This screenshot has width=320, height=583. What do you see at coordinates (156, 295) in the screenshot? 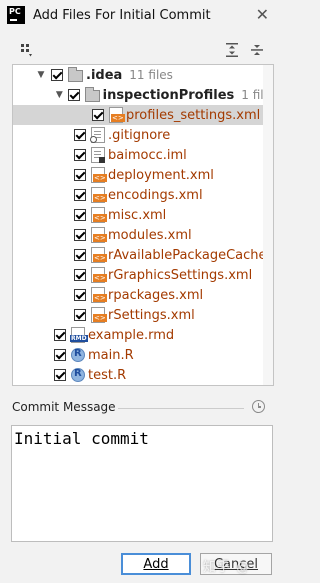
I see `row-name: rpackages.xml` at bounding box center [156, 295].